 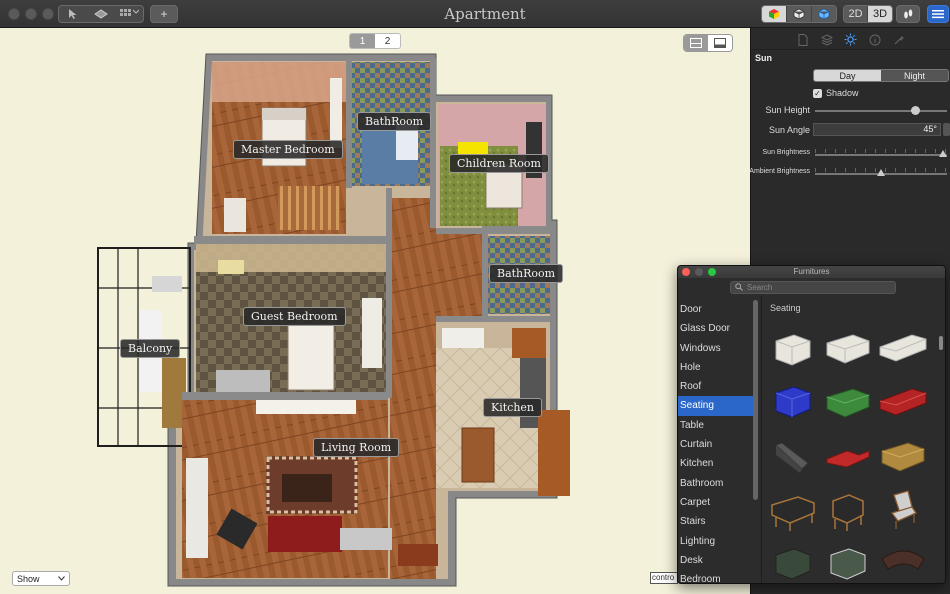 What do you see at coordinates (880, 14) in the screenshot?
I see `view-3d-button: 3D` at bounding box center [880, 14].